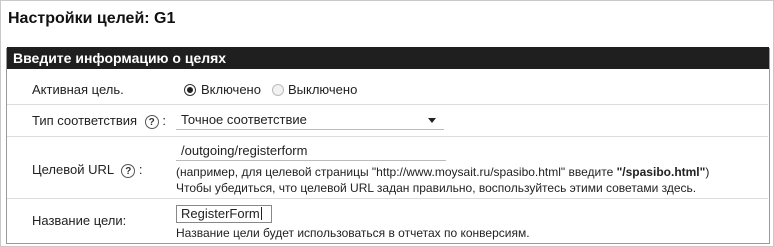  I want to click on goal-name-input: RegisterForm, so click(224, 214).